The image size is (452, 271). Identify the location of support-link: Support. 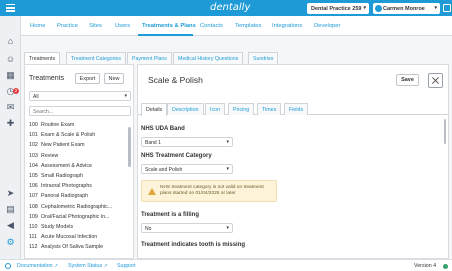
(126, 266).